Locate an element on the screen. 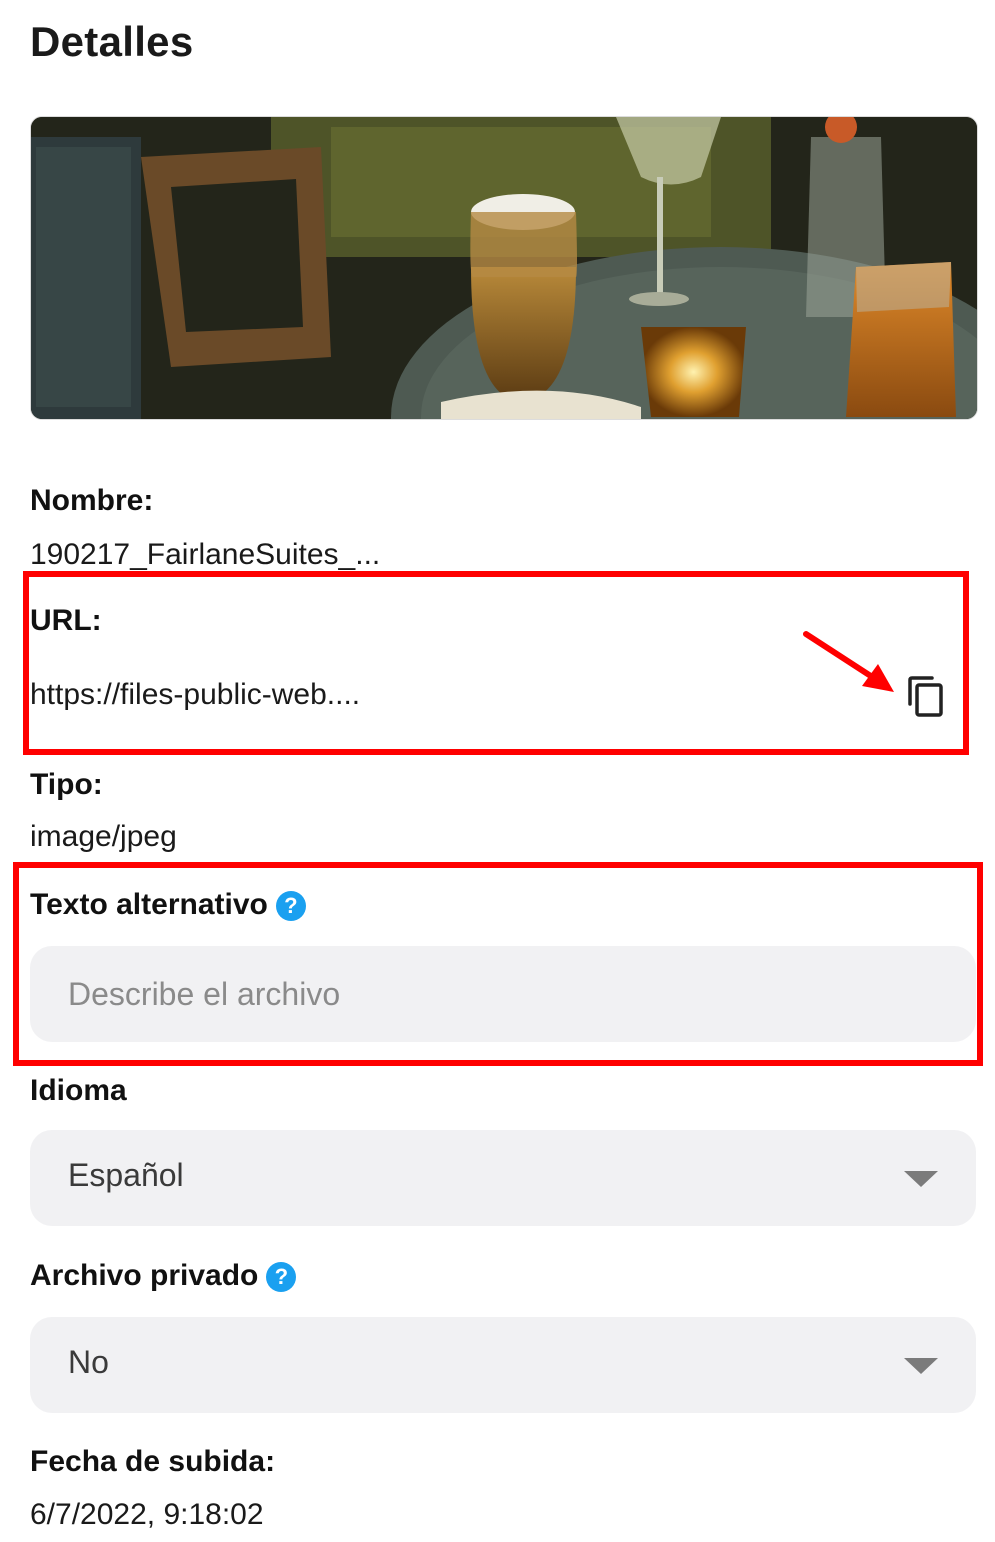  type-value: image/jpeg is located at coordinates (103, 836).